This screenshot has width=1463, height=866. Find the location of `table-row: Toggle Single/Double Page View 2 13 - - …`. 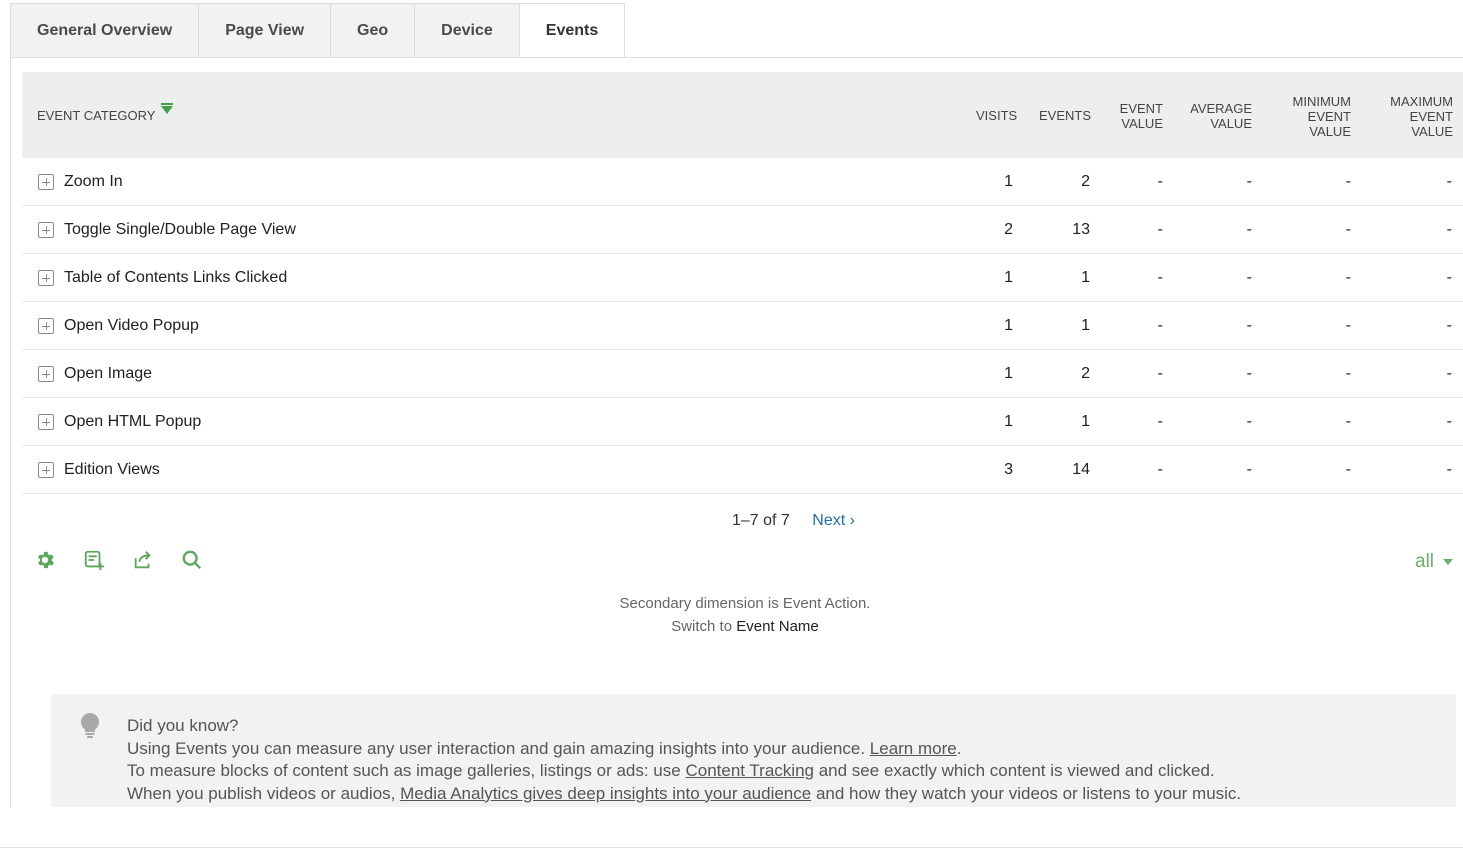

table-row: Toggle Single/Double Page View 2 13 - - … is located at coordinates (742, 230).